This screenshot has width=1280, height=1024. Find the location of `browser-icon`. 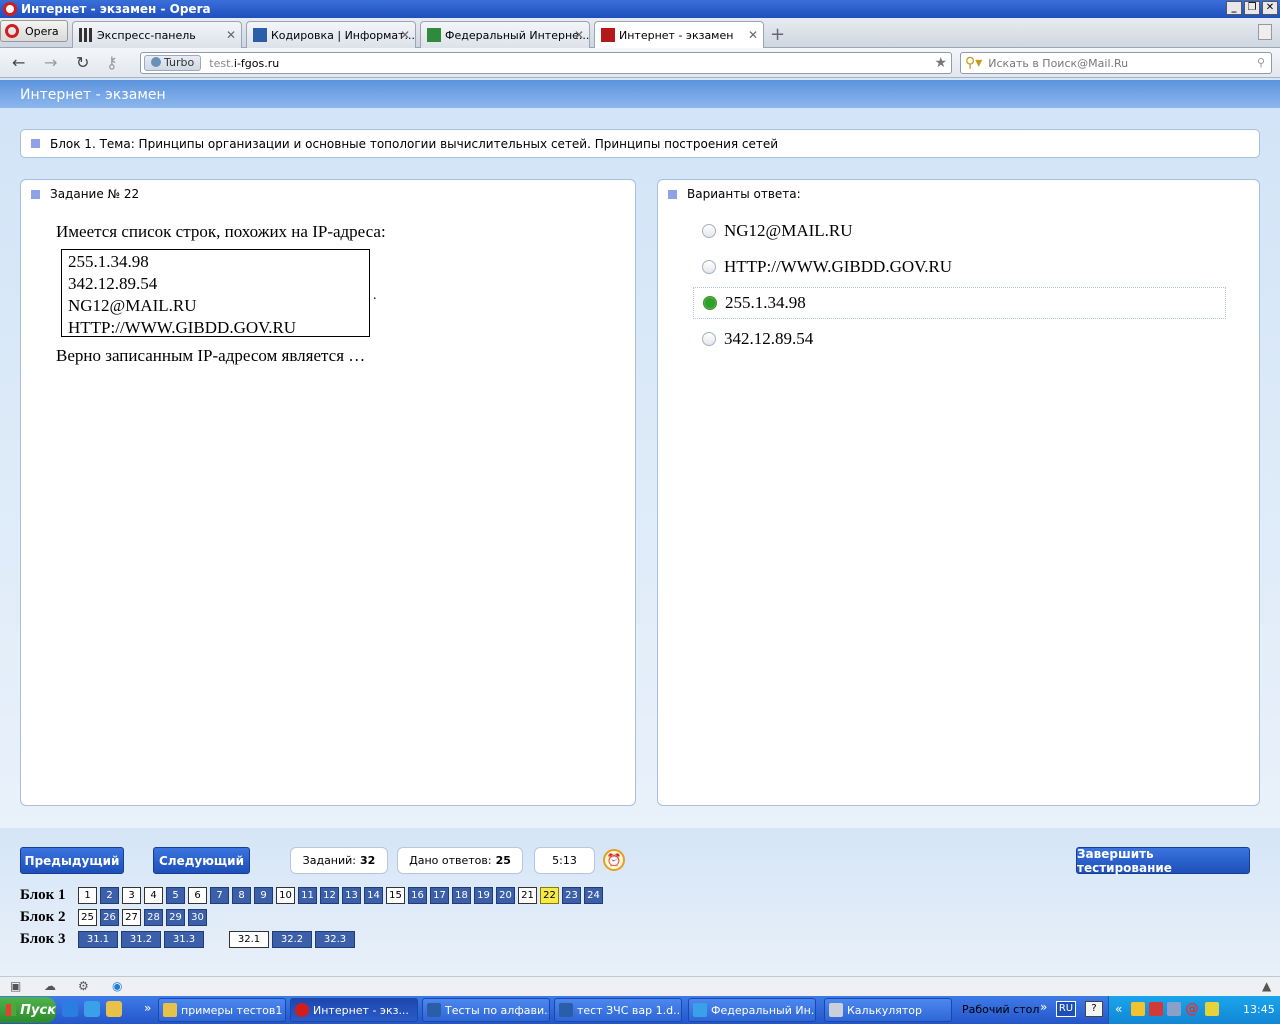

browser-icon is located at coordinates (92, 1009).